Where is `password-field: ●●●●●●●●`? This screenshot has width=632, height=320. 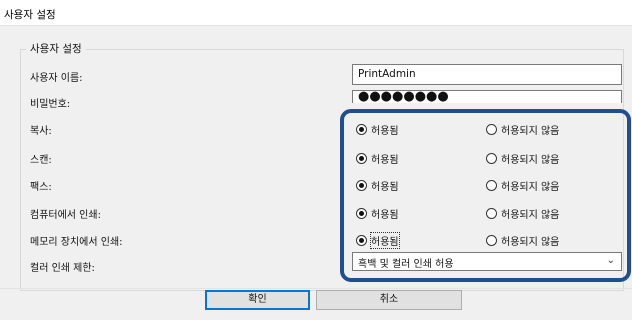
password-field: ●●●●●●●● is located at coordinates (487, 96).